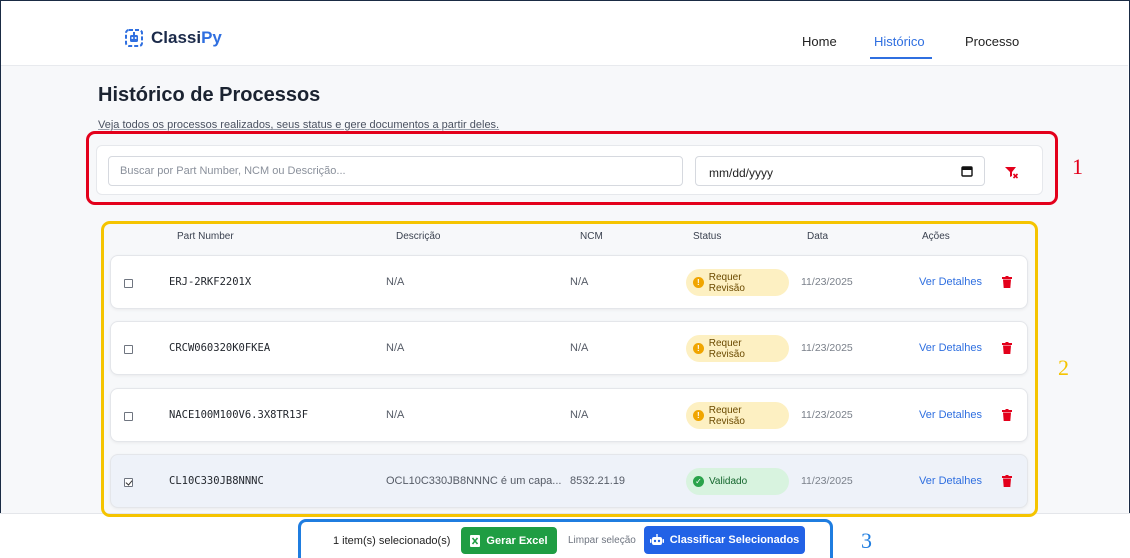 Image resolution: width=1130 pixels, height=558 pixels. I want to click on nav-home: Home, so click(819, 41).